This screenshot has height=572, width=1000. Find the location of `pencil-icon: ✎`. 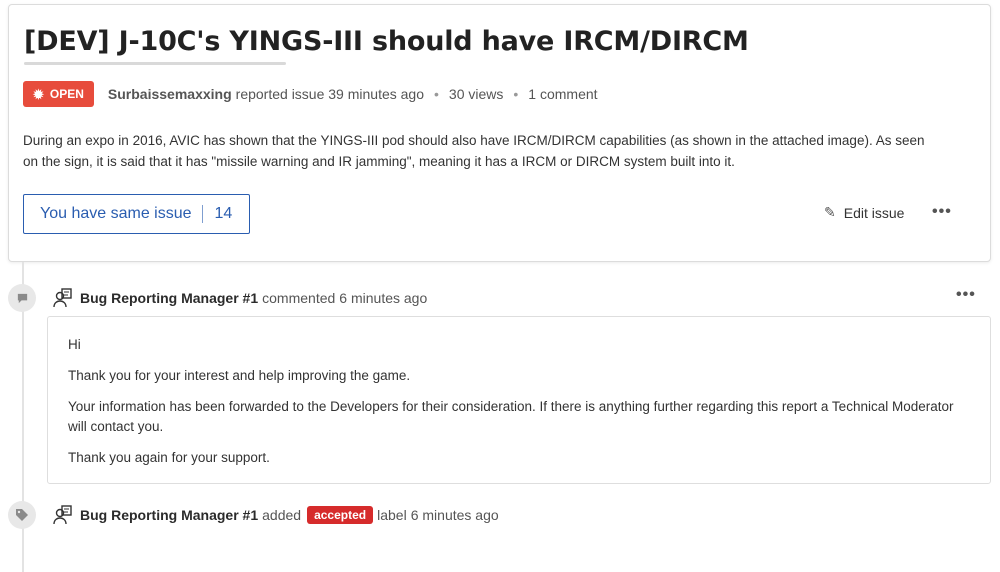

pencil-icon: ✎ is located at coordinates (830, 212).